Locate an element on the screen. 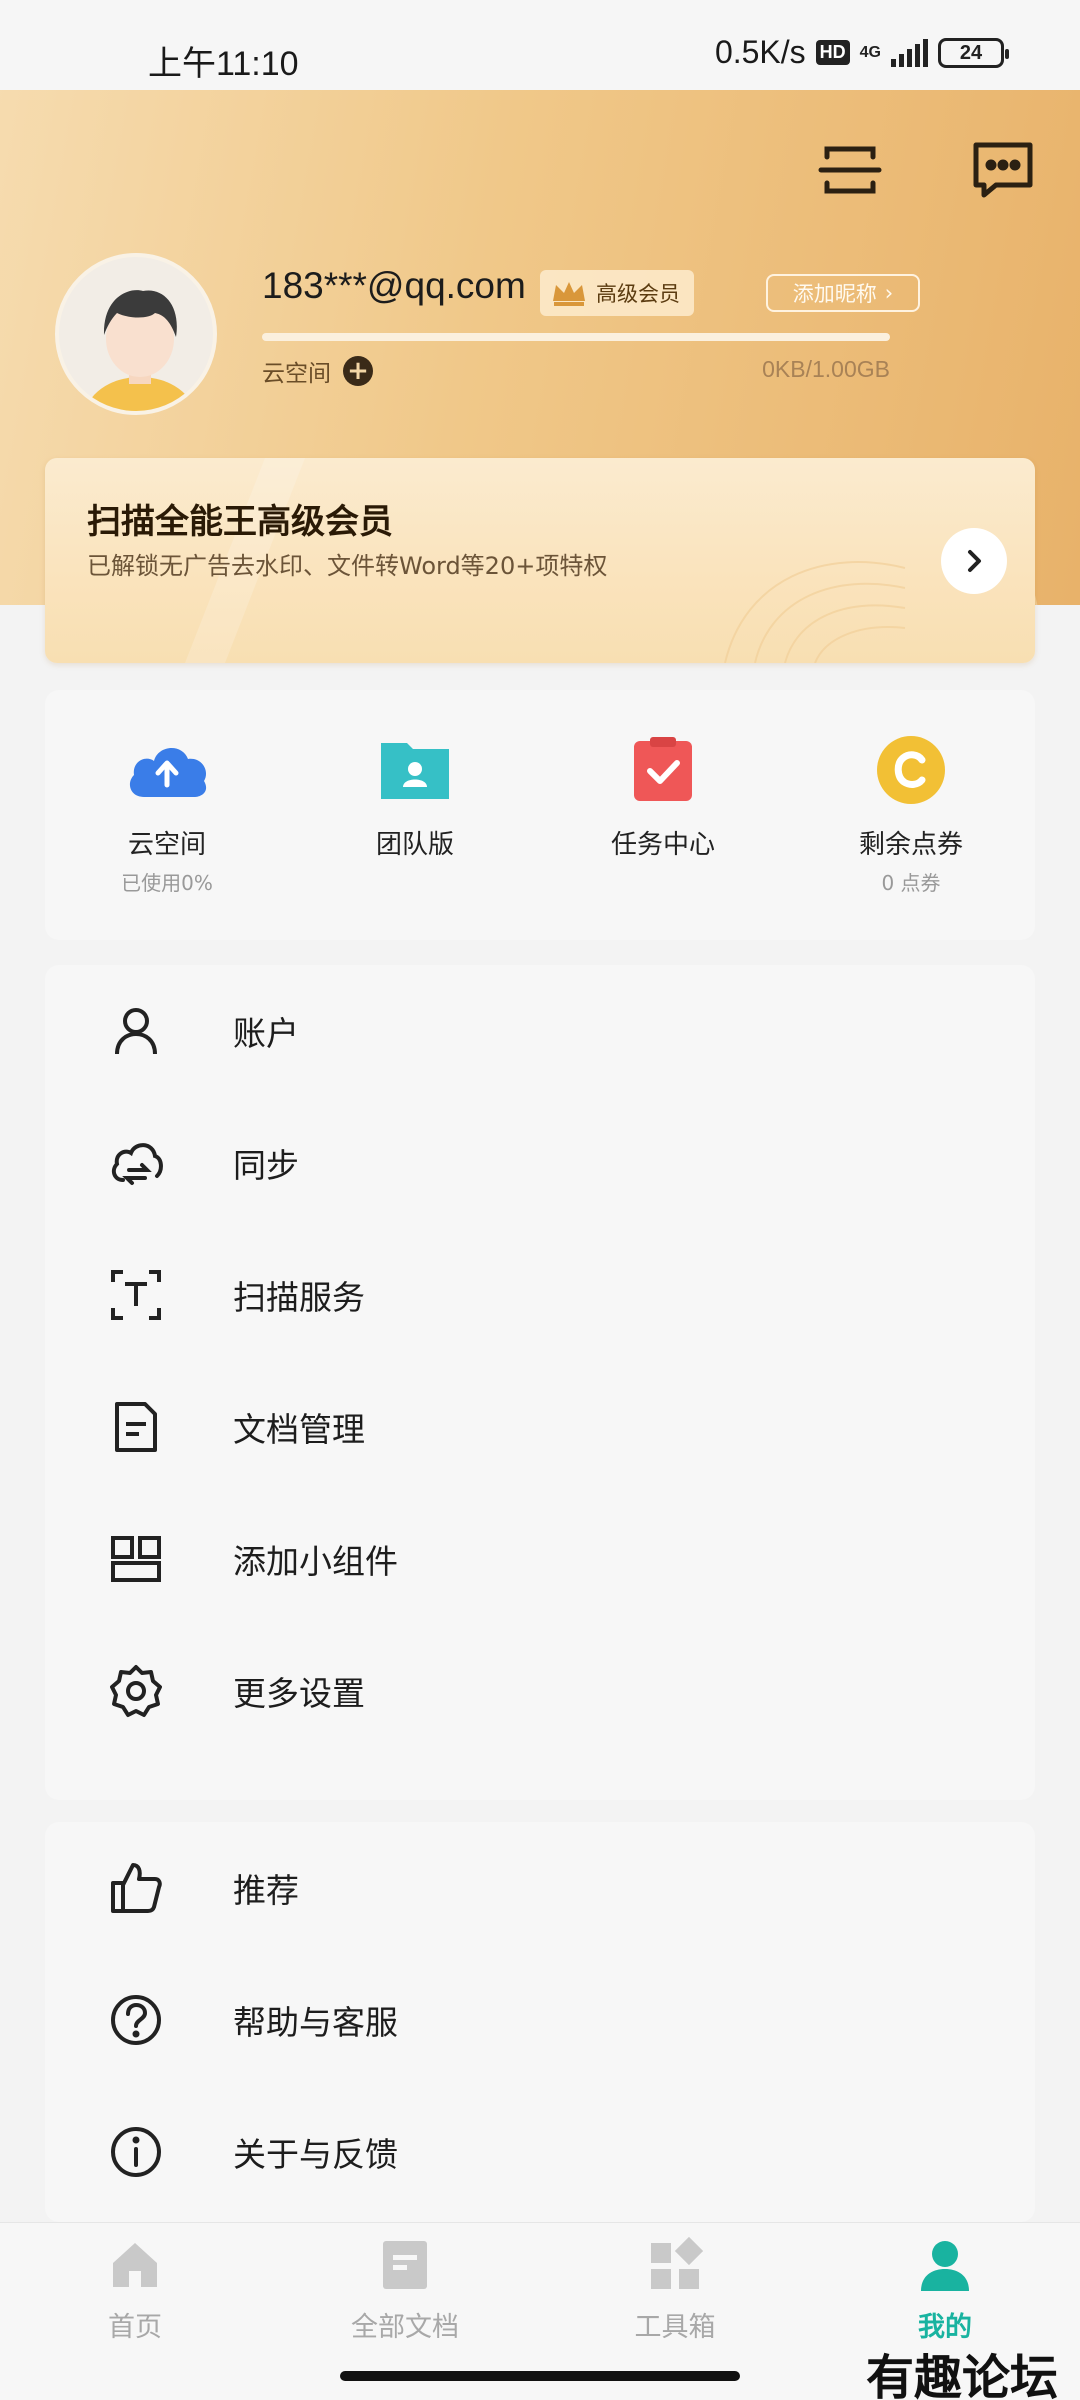  vip-card-arrow-button is located at coordinates (974, 561).